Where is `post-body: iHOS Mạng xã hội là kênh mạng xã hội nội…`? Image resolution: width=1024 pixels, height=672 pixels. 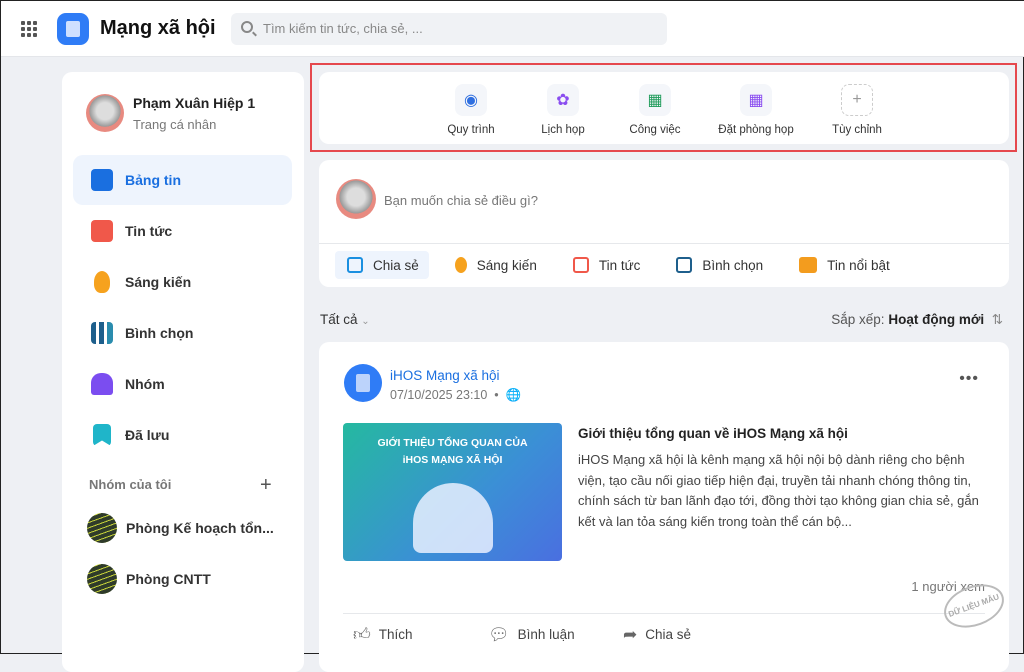 post-body: iHOS Mạng xã hội là kênh mạng xã hội nội… is located at coordinates (778, 490).